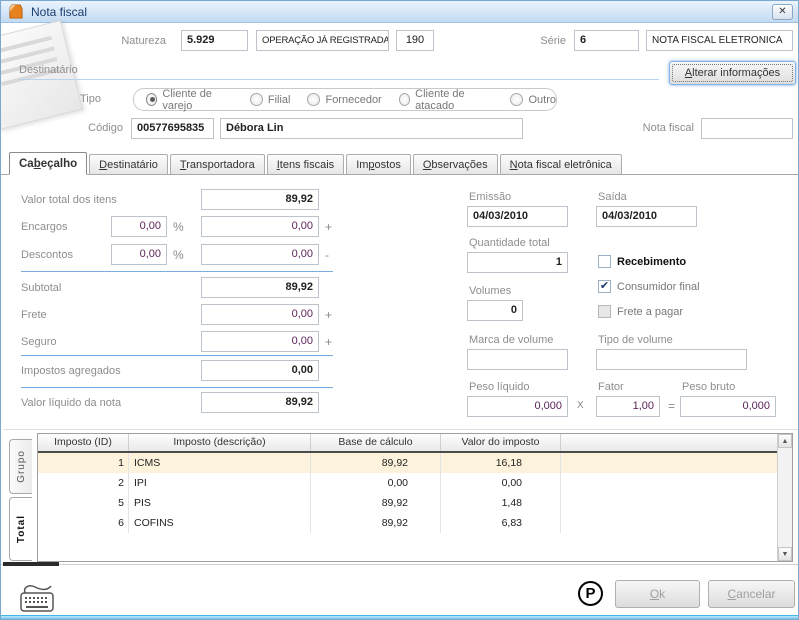  Describe the element at coordinates (785, 441) in the screenshot. I see `scroll-up-icon: ▲` at that location.